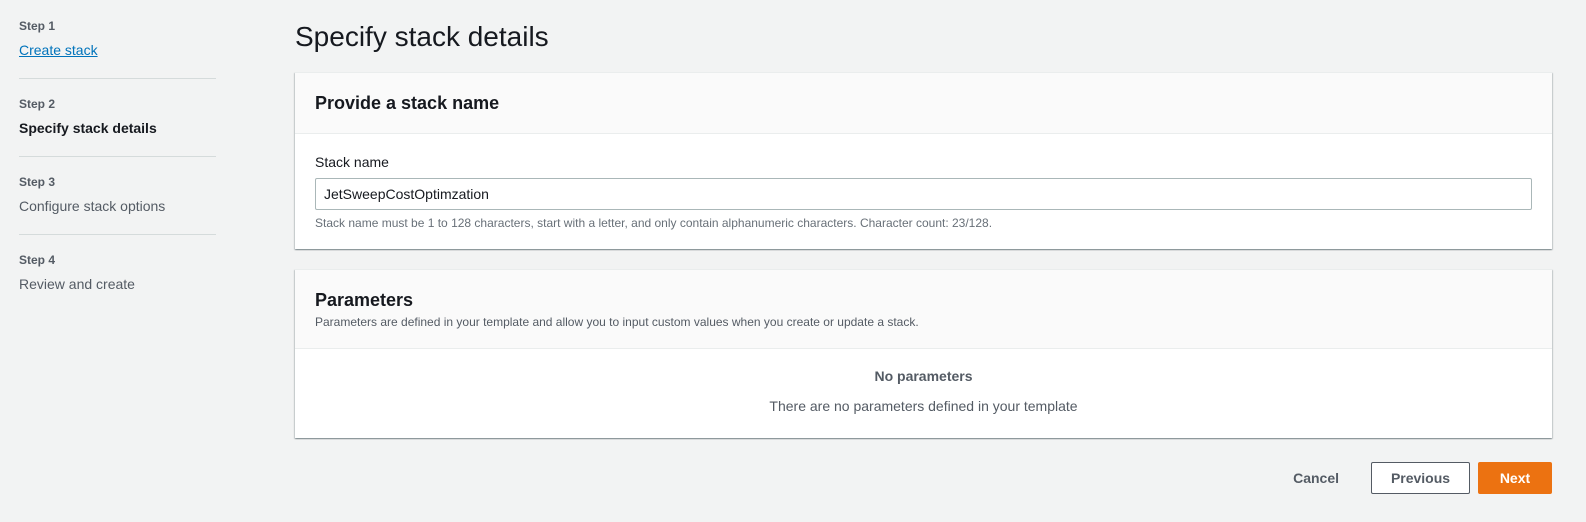  What do you see at coordinates (923, 376) in the screenshot?
I see `empty-state-title: No parameters` at bounding box center [923, 376].